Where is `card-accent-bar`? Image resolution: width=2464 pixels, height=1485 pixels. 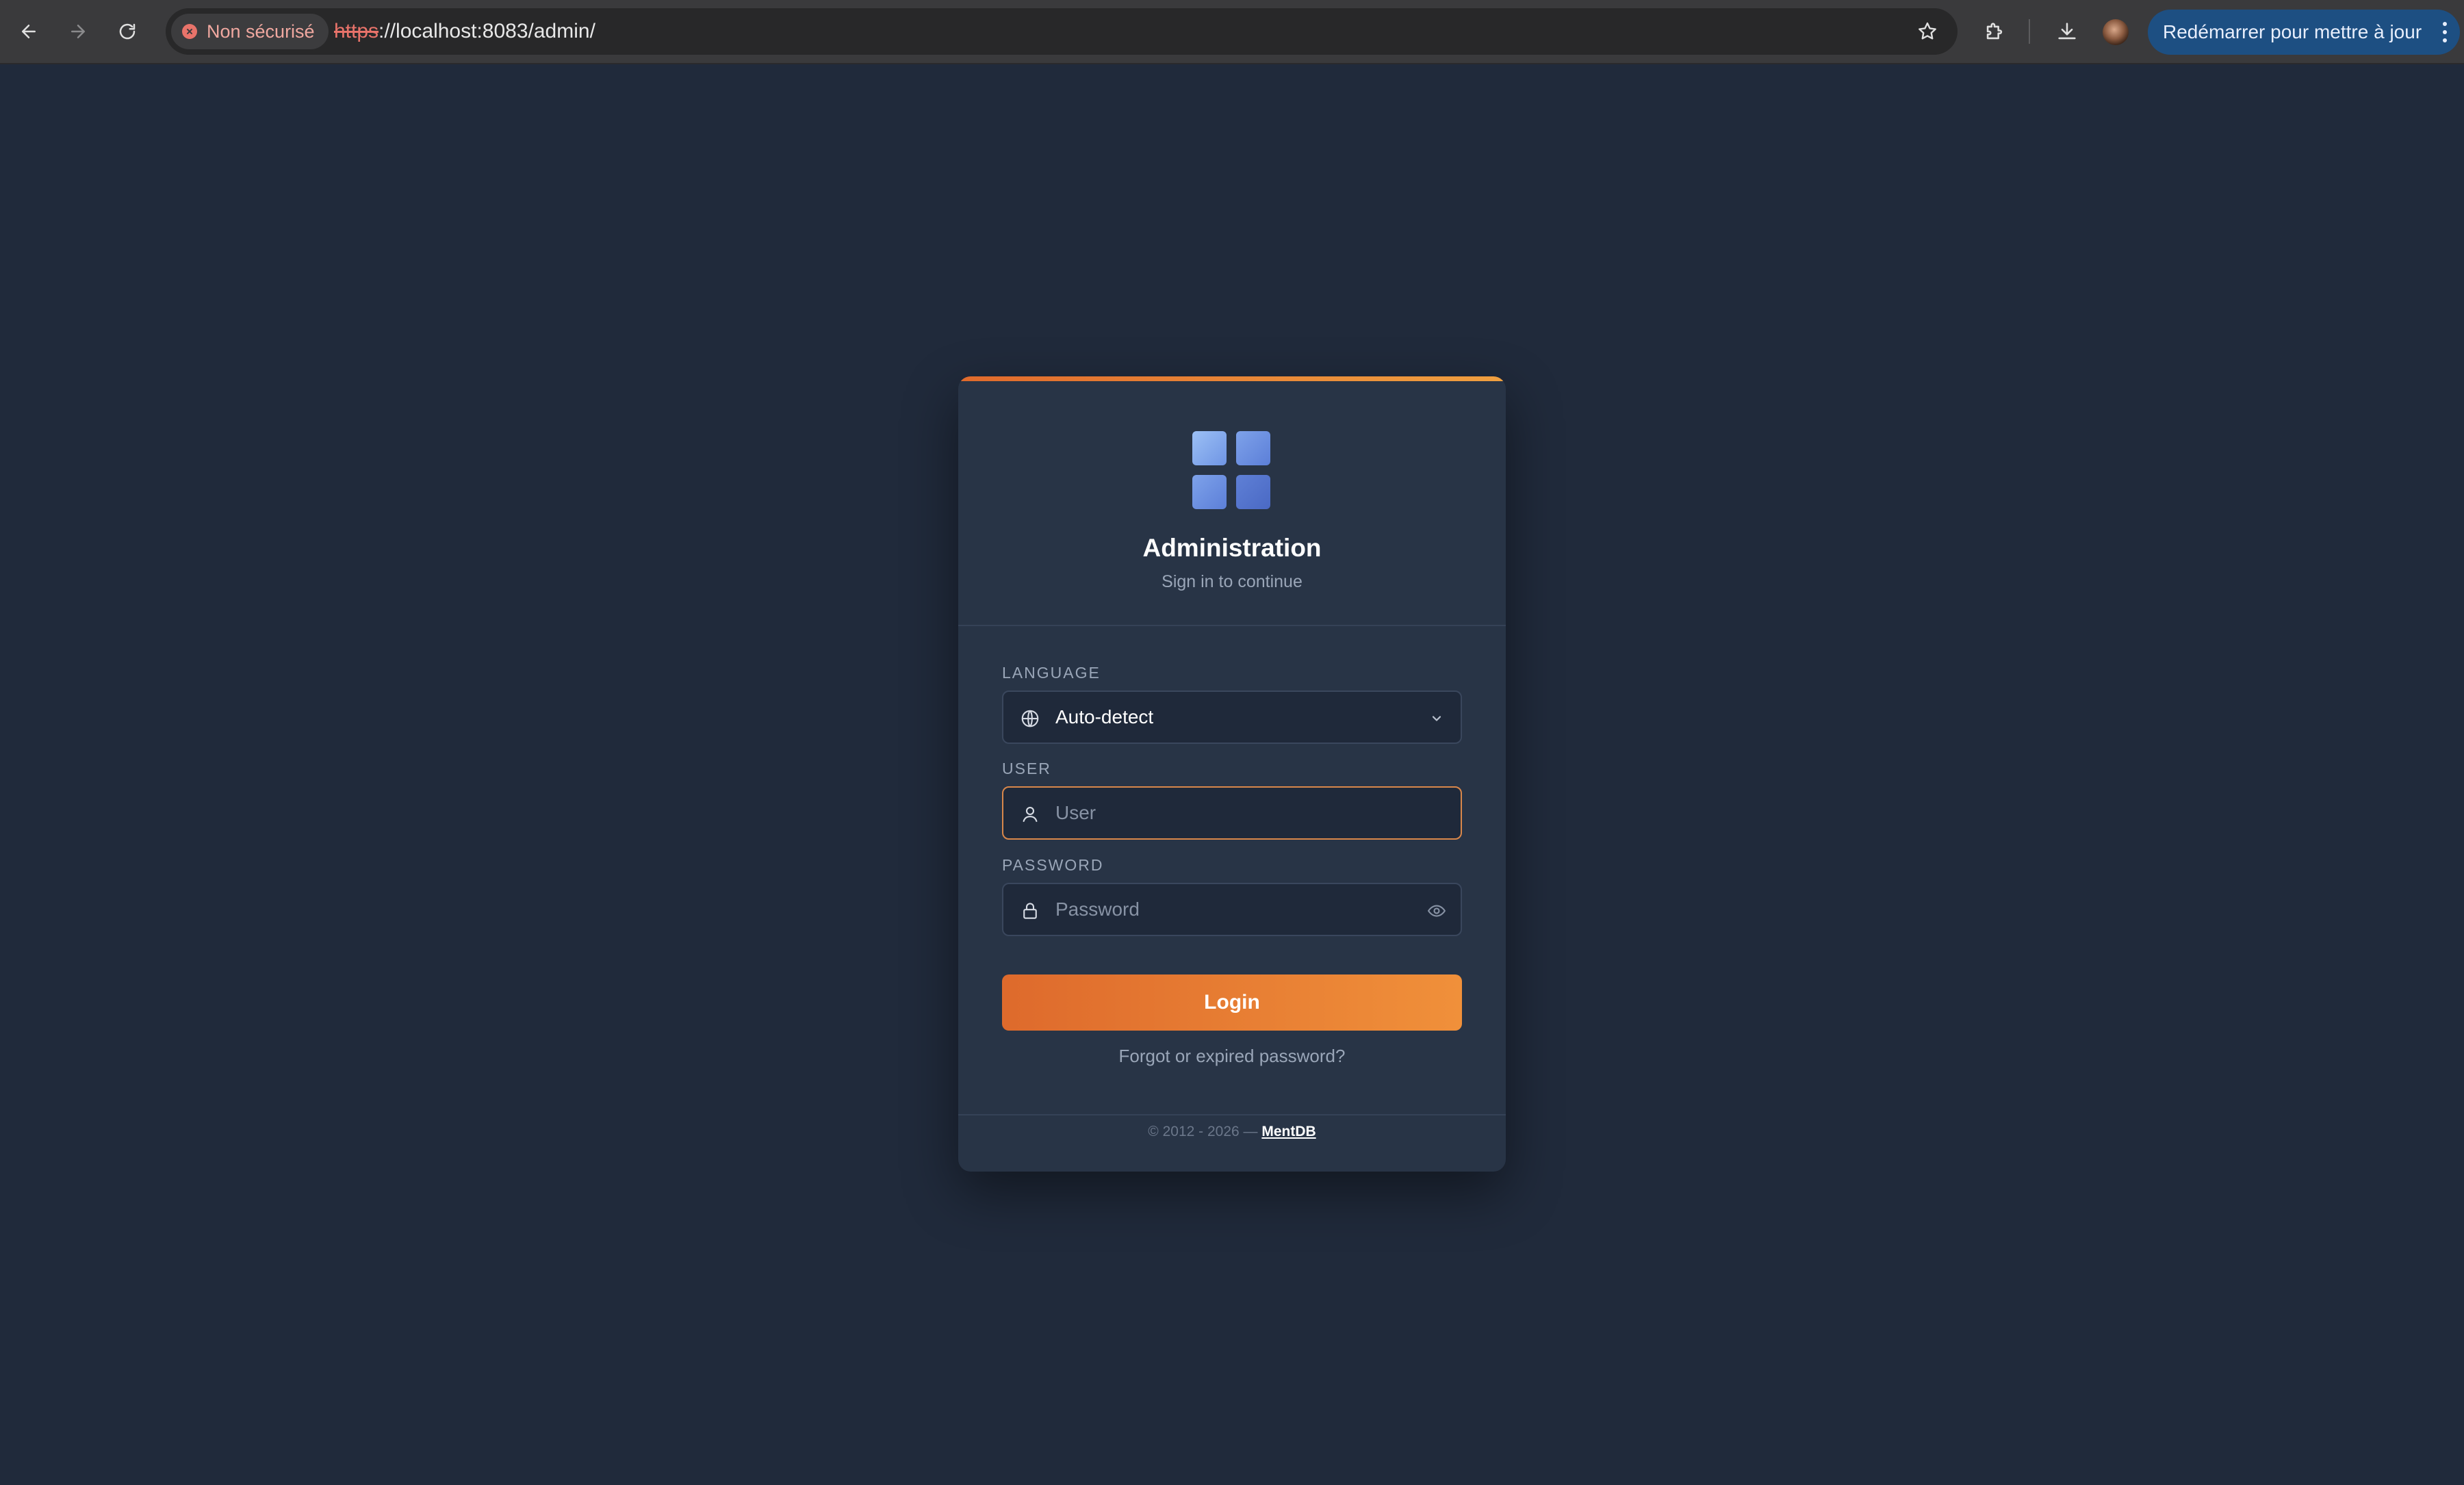 card-accent-bar is located at coordinates (1232, 378).